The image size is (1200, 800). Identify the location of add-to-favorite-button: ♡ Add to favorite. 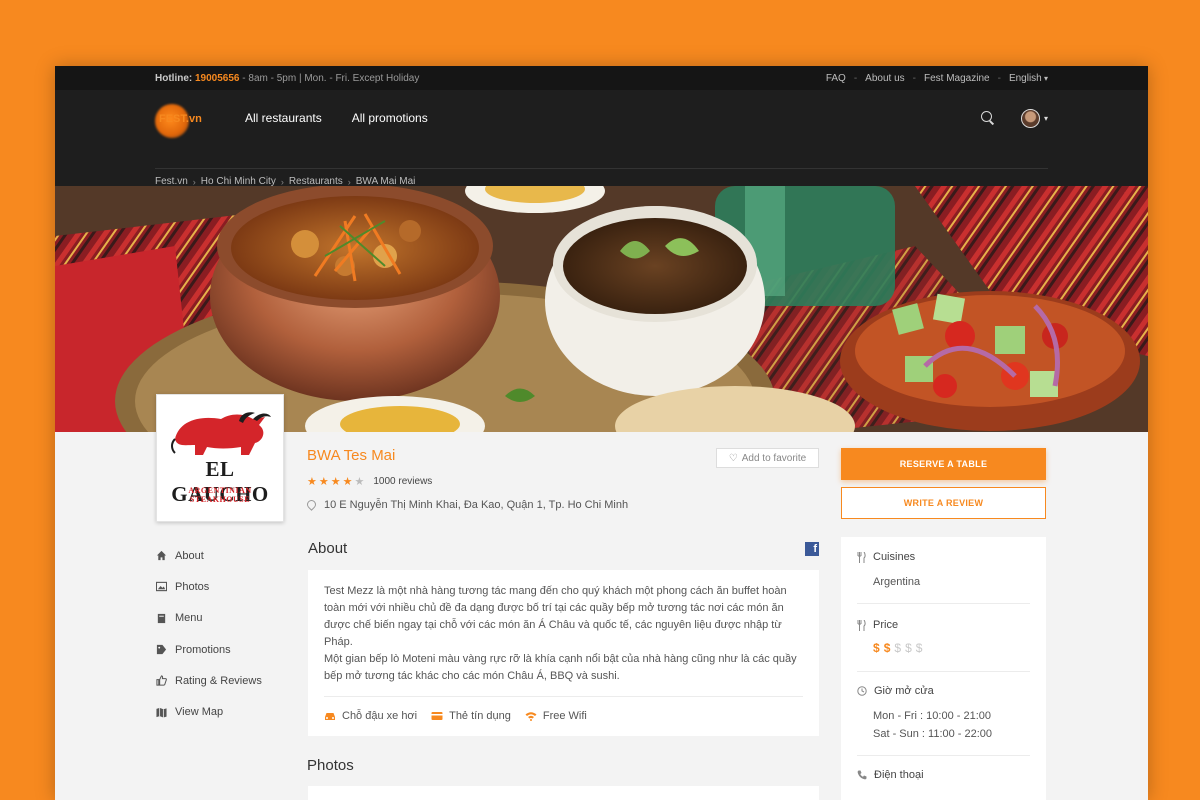
(767, 458).